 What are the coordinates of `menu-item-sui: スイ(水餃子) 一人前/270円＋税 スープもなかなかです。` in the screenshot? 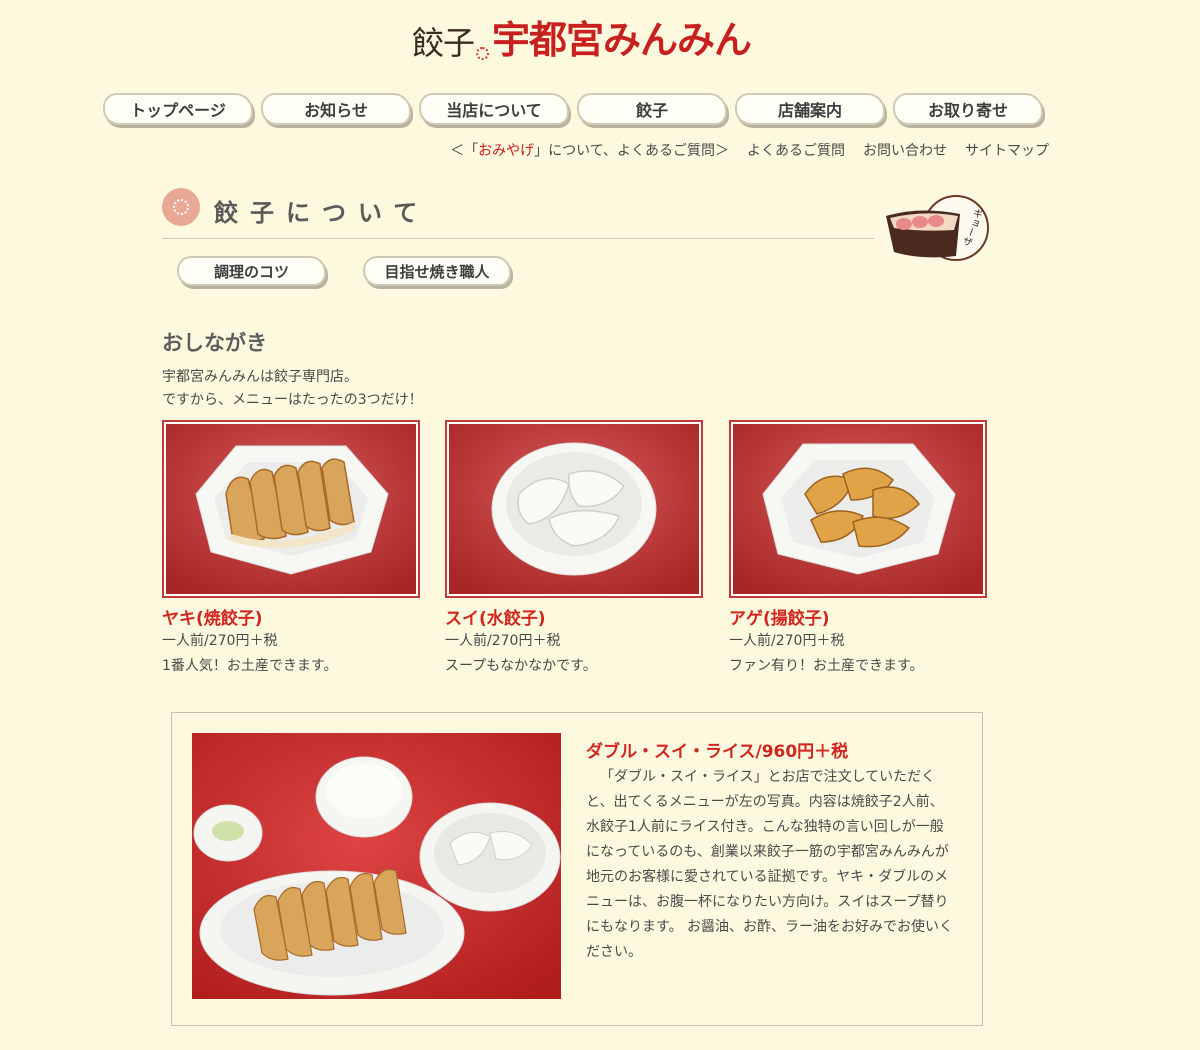 It's located at (574, 549).